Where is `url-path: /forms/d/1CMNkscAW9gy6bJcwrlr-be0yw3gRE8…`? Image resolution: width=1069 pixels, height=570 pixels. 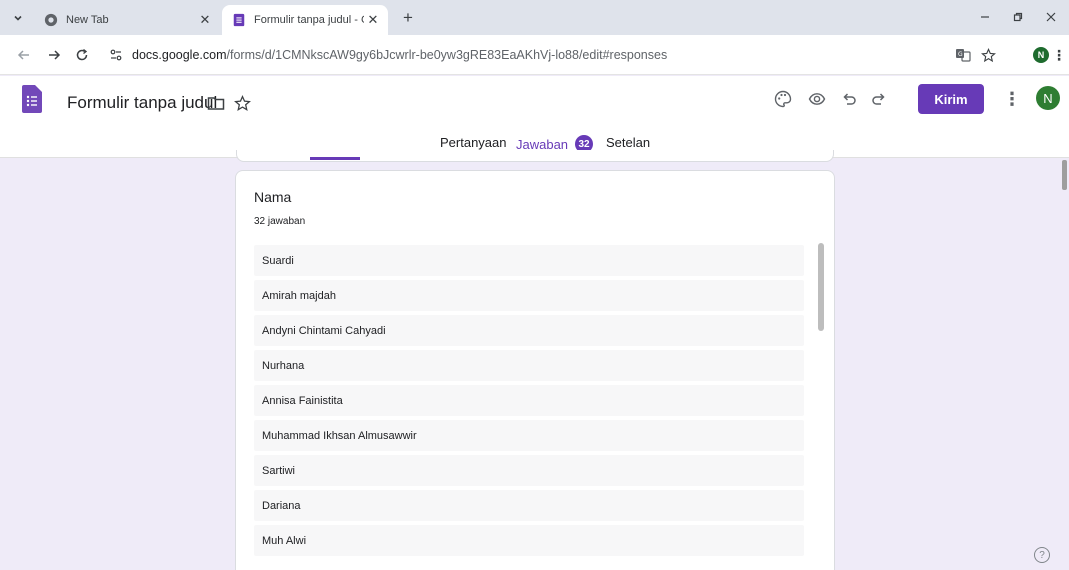
url-path: /forms/d/1CMNkscAW9gy6bJcwrlr-be0yw3gRE8… is located at coordinates (447, 55).